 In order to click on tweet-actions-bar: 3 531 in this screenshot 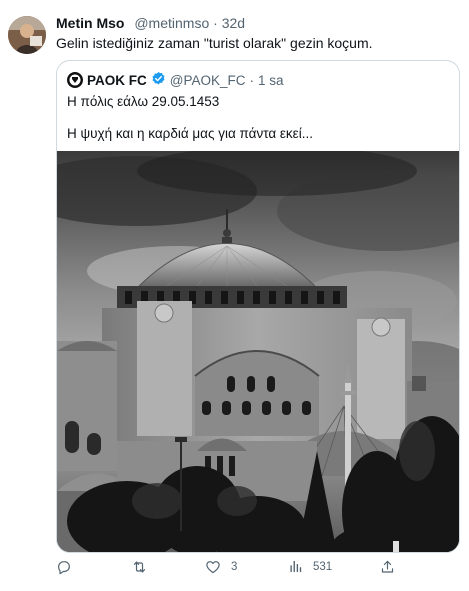, I will do `click(234, 571)`.